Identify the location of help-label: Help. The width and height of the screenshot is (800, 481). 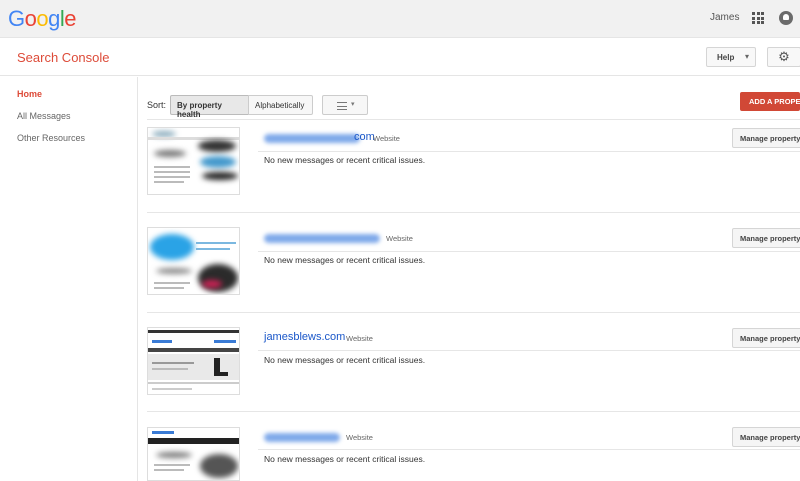
(726, 57).